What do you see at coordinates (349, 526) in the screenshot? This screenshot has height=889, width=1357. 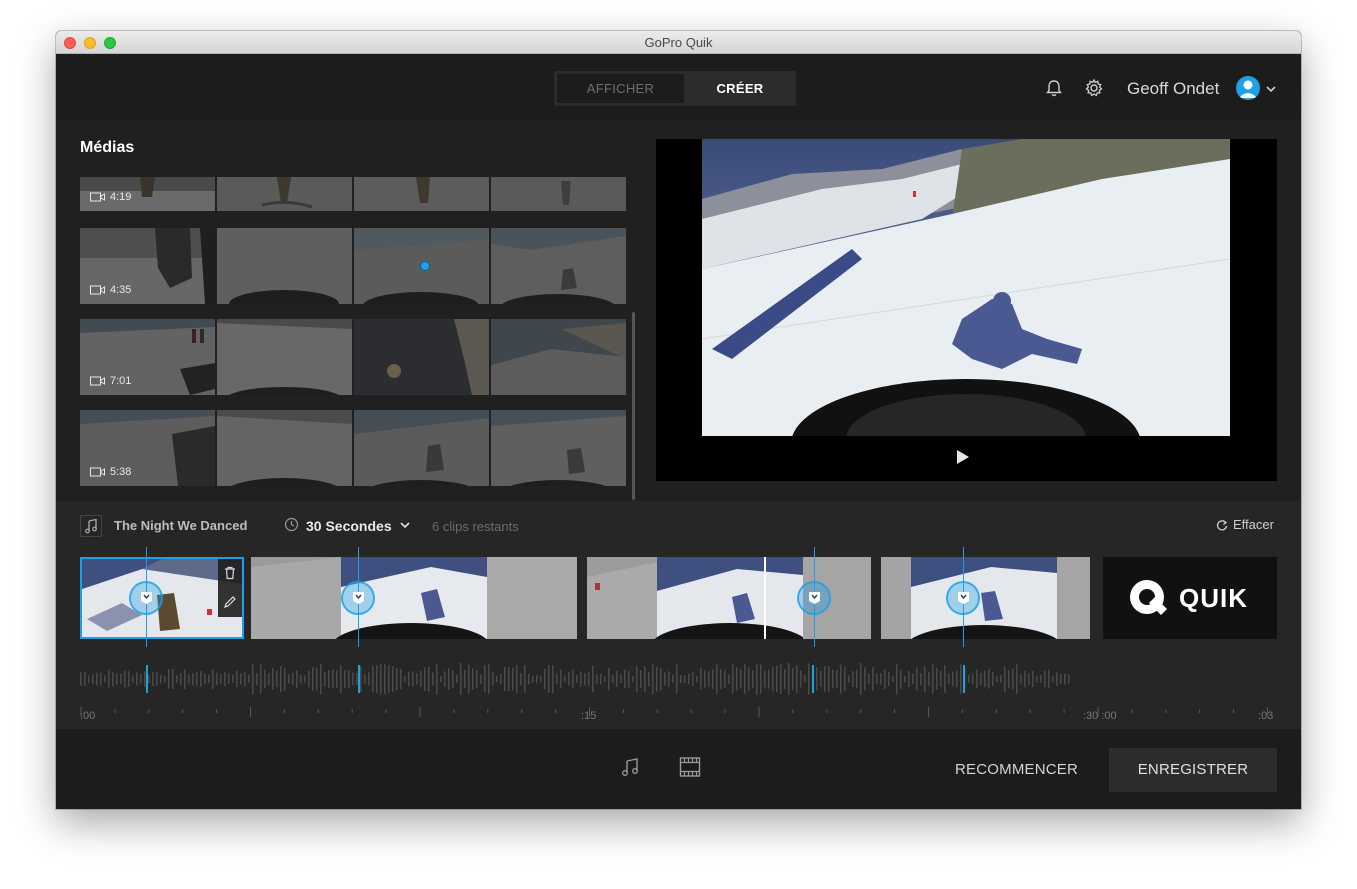 I see `duration-select: 30 Secondes` at bounding box center [349, 526].